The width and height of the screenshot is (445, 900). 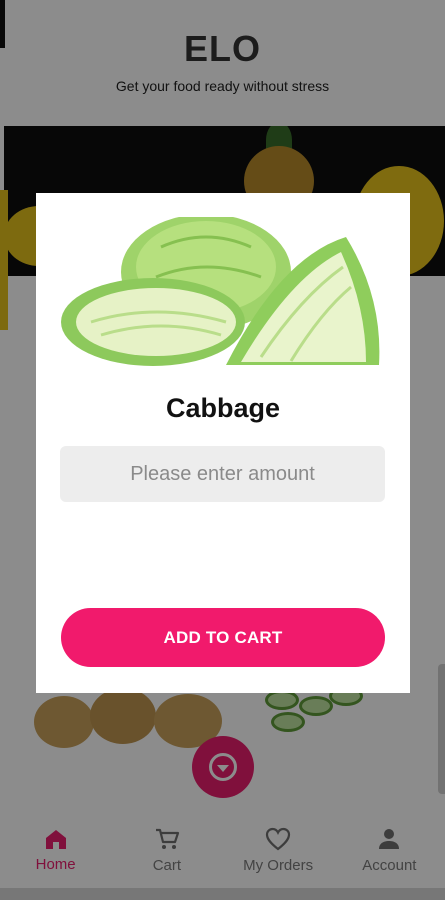 What do you see at coordinates (223, 637) in the screenshot?
I see `add-to-cart-button: ADD TO CART` at bounding box center [223, 637].